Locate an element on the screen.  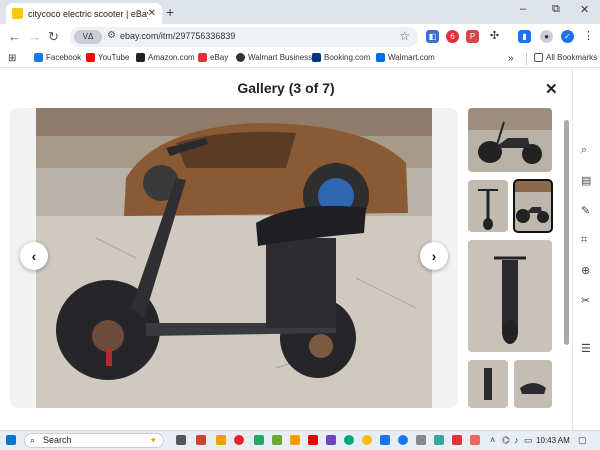
reload-button: ↻ is located at coordinates (53, 37).